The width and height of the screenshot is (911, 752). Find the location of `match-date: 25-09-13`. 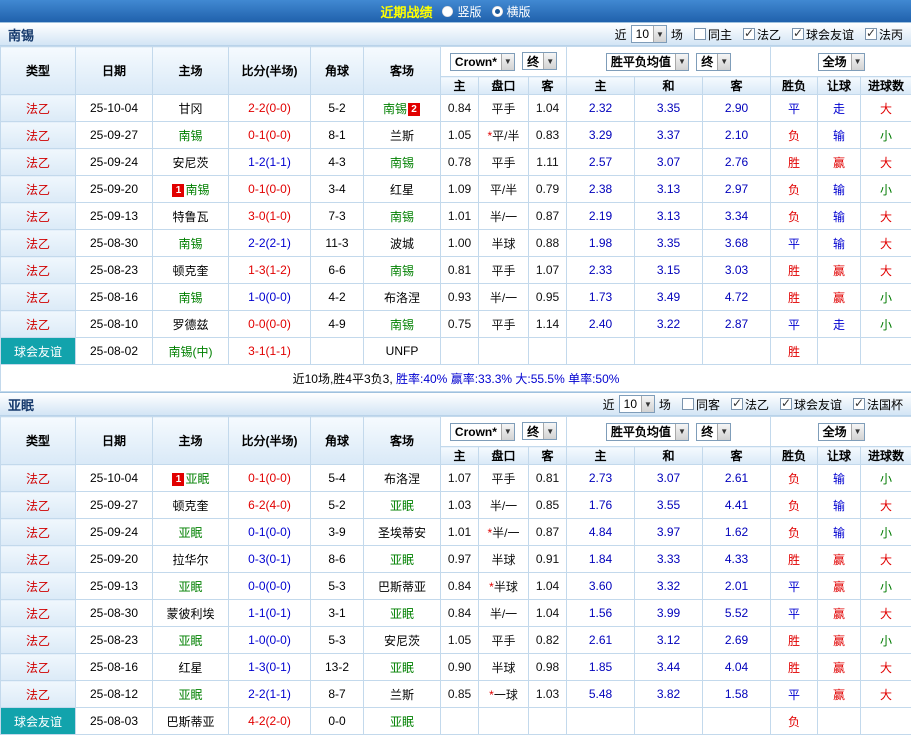

match-date: 25-09-13 is located at coordinates (114, 586).